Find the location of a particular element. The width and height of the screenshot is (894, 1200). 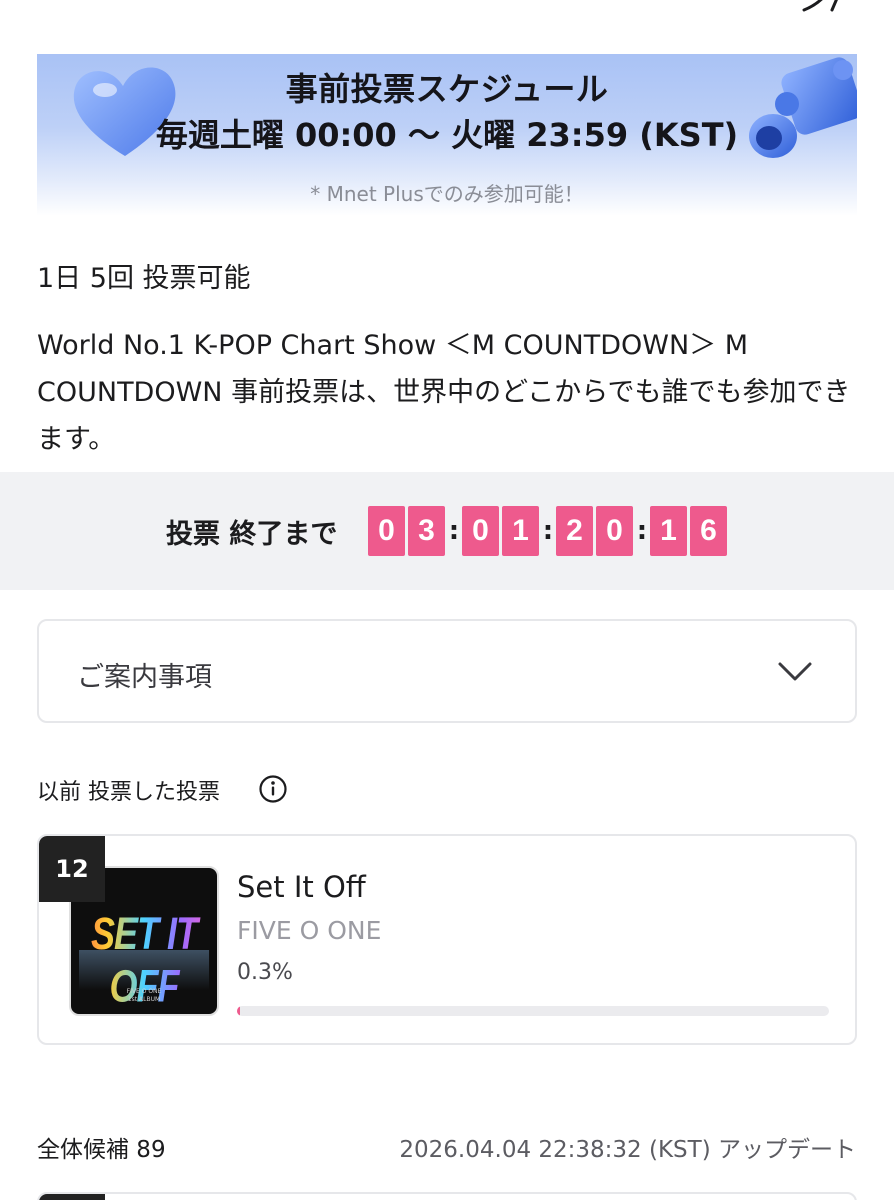

cover-caption-album: 1st ALBUM is located at coordinates (144, 999).